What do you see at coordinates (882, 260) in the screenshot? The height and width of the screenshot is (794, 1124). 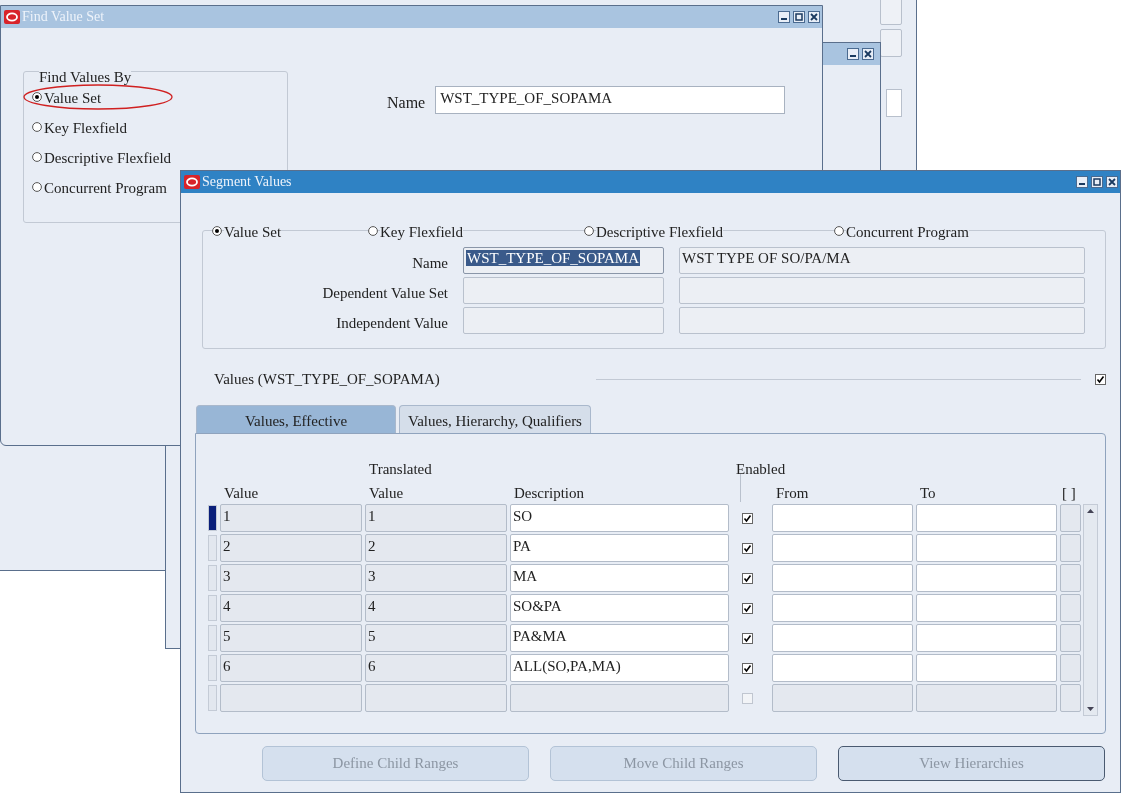 I see `input-field: WST TYPE OF SO/PA/MA` at bounding box center [882, 260].